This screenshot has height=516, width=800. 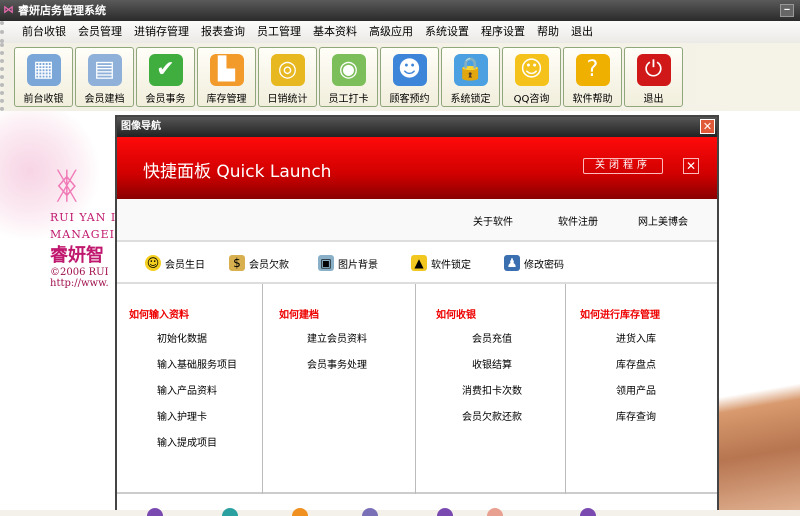 I want to click on help-column: 如何输入资料初始化数据输入基础服务项目 输入产品资料 输入护理卡输入提成项目, so click(x=190, y=389).